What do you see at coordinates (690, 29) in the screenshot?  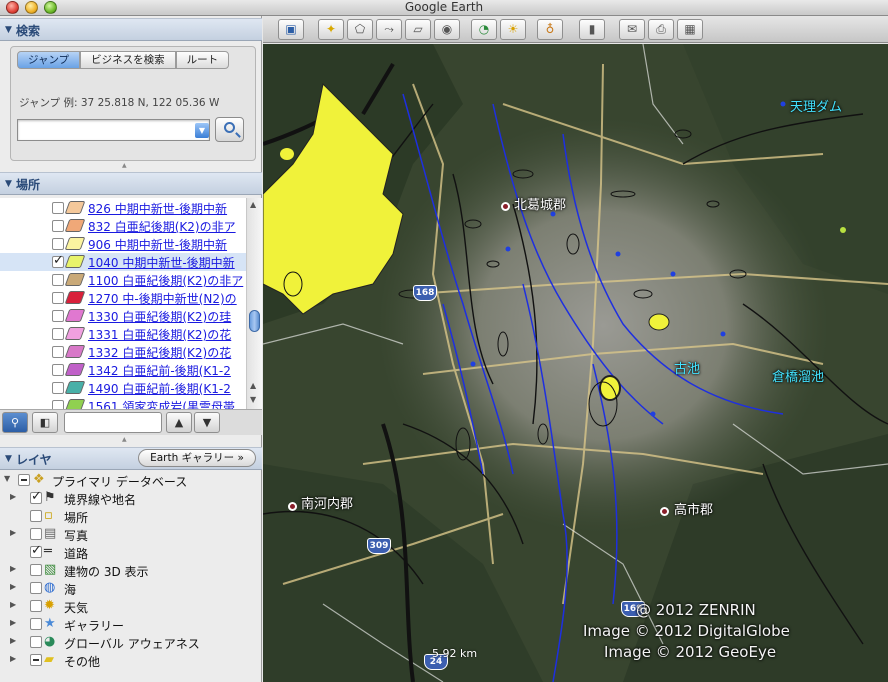 I see `view-in-maps-button: ▦` at bounding box center [690, 29].